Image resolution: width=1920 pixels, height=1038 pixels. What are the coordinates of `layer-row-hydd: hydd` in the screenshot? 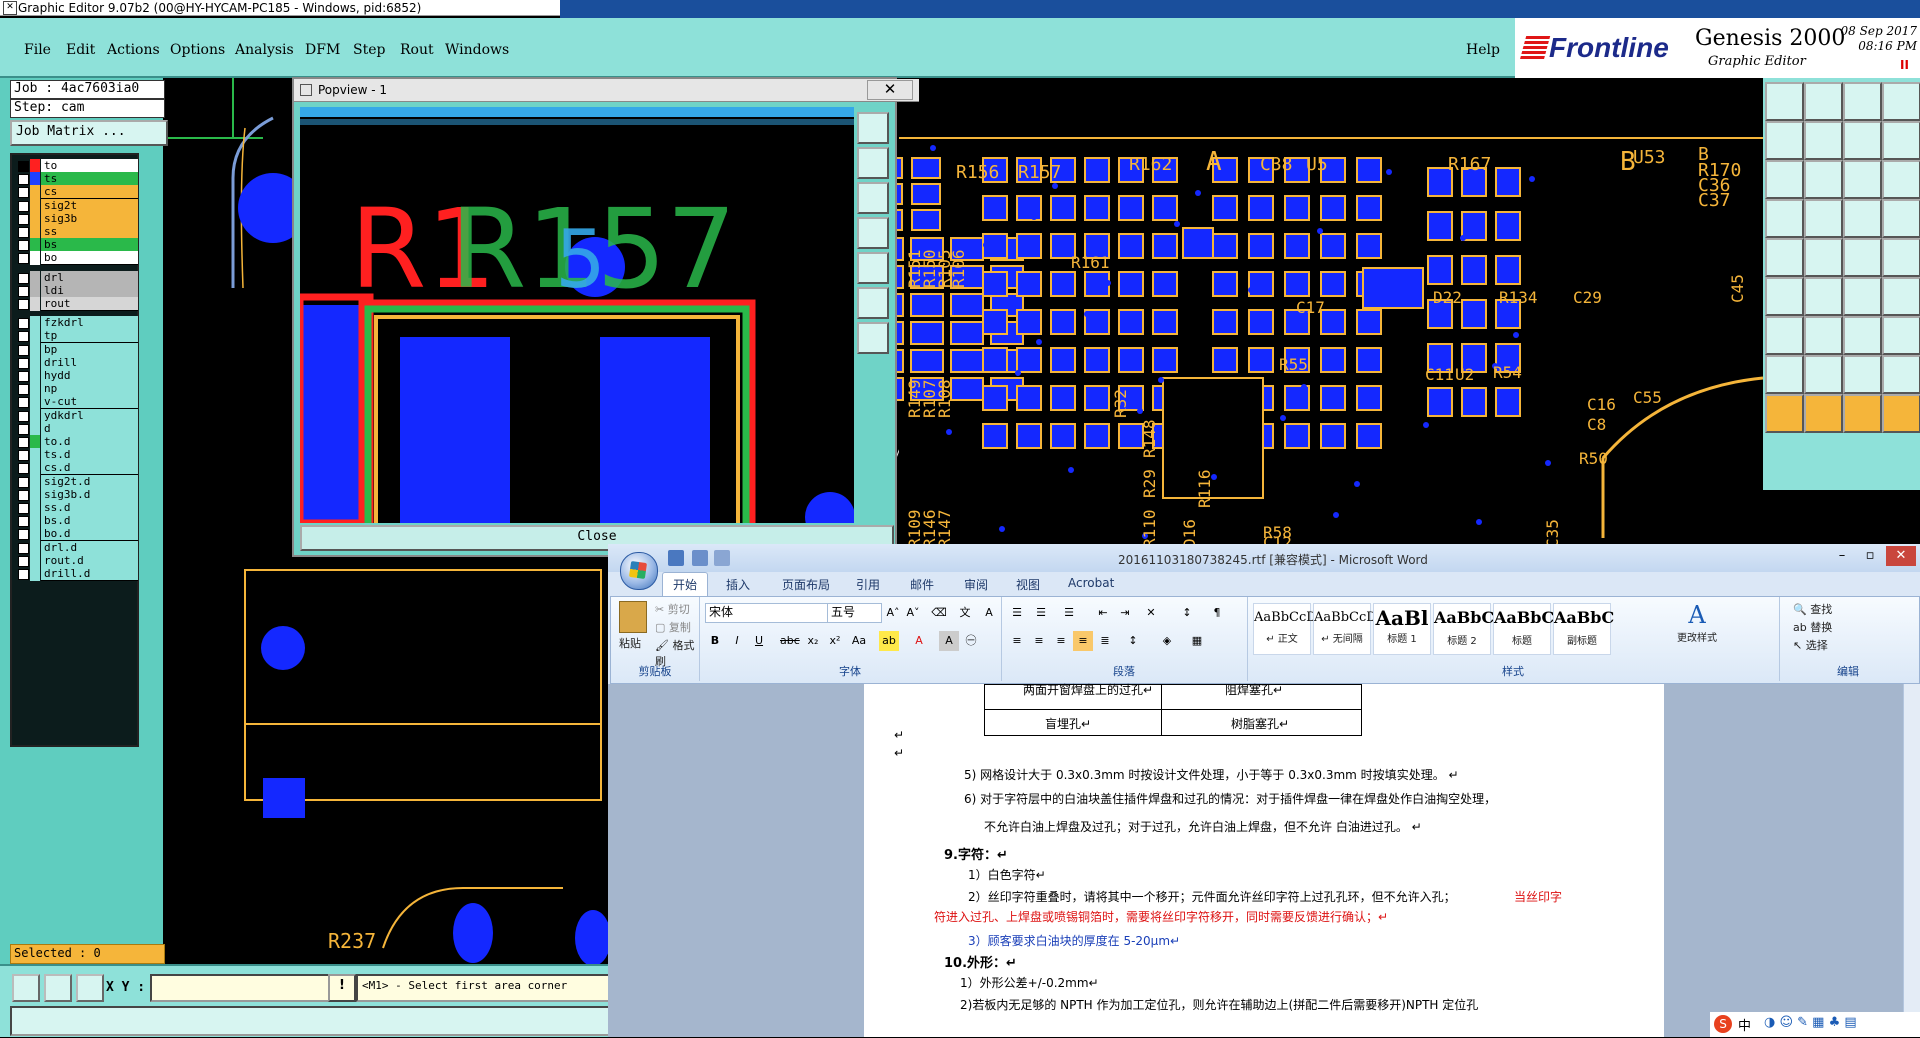 It's located at (76, 376).